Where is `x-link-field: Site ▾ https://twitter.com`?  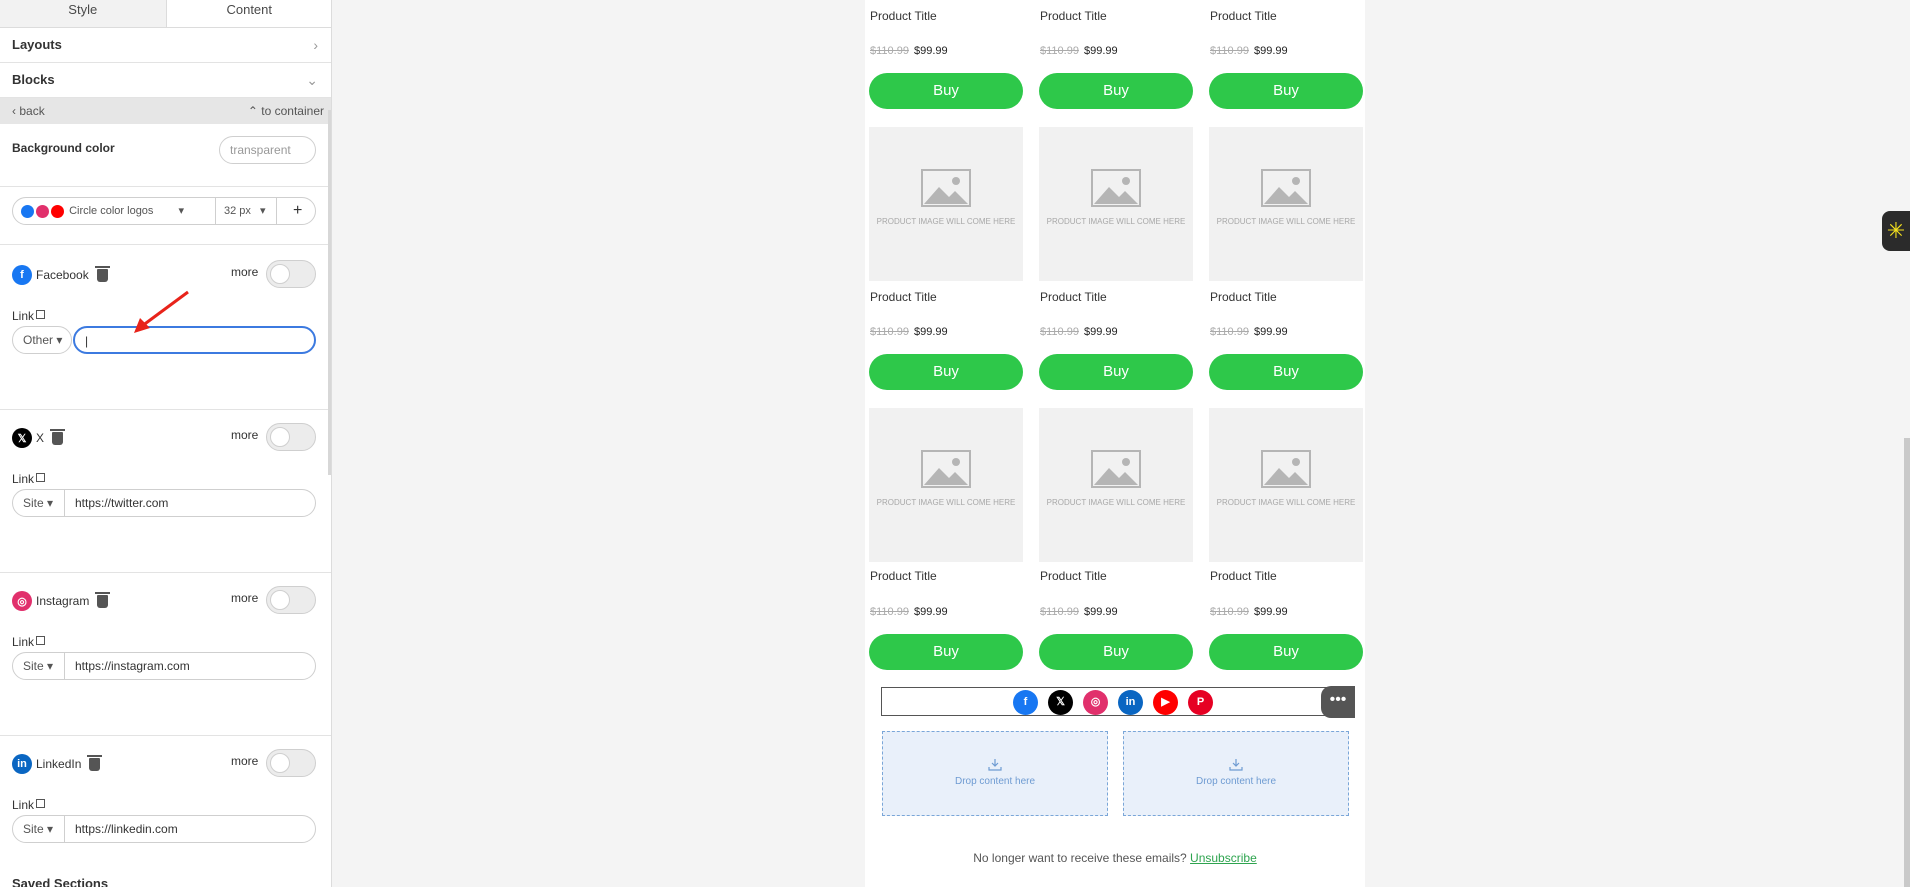 x-link-field: Site ▾ https://twitter.com is located at coordinates (164, 503).